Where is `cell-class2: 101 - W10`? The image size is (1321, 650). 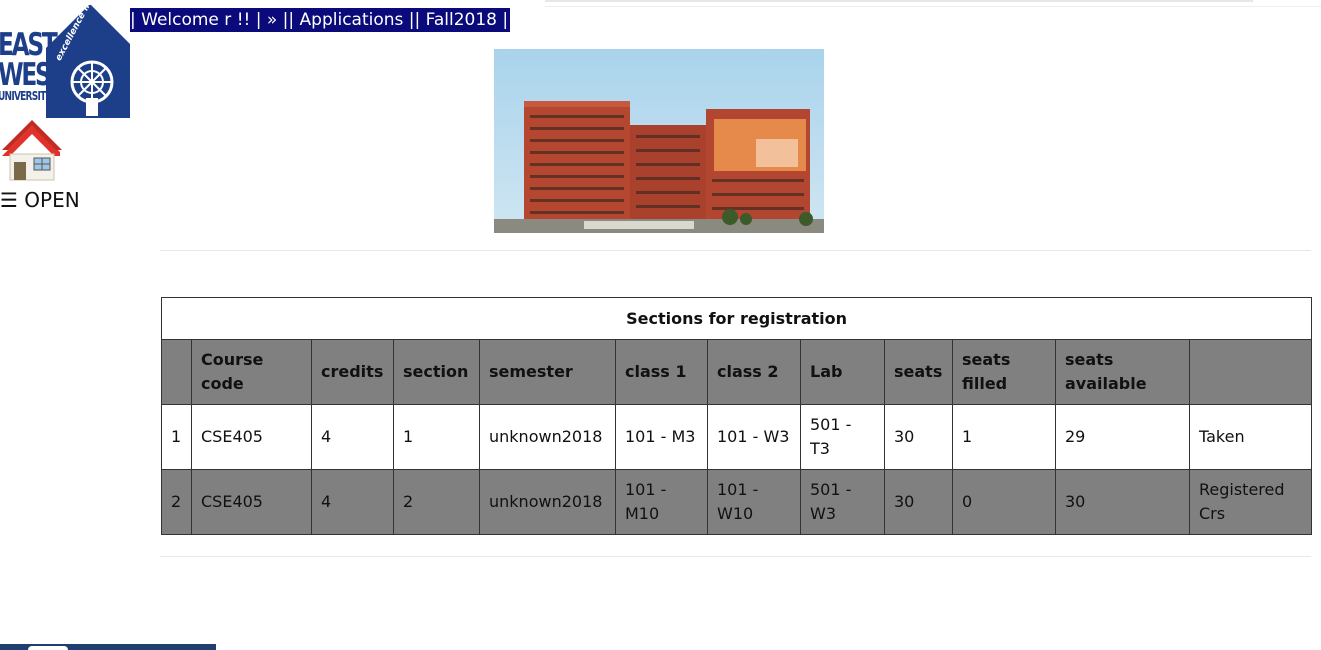
cell-class2: 101 - W10 is located at coordinates (754, 502).